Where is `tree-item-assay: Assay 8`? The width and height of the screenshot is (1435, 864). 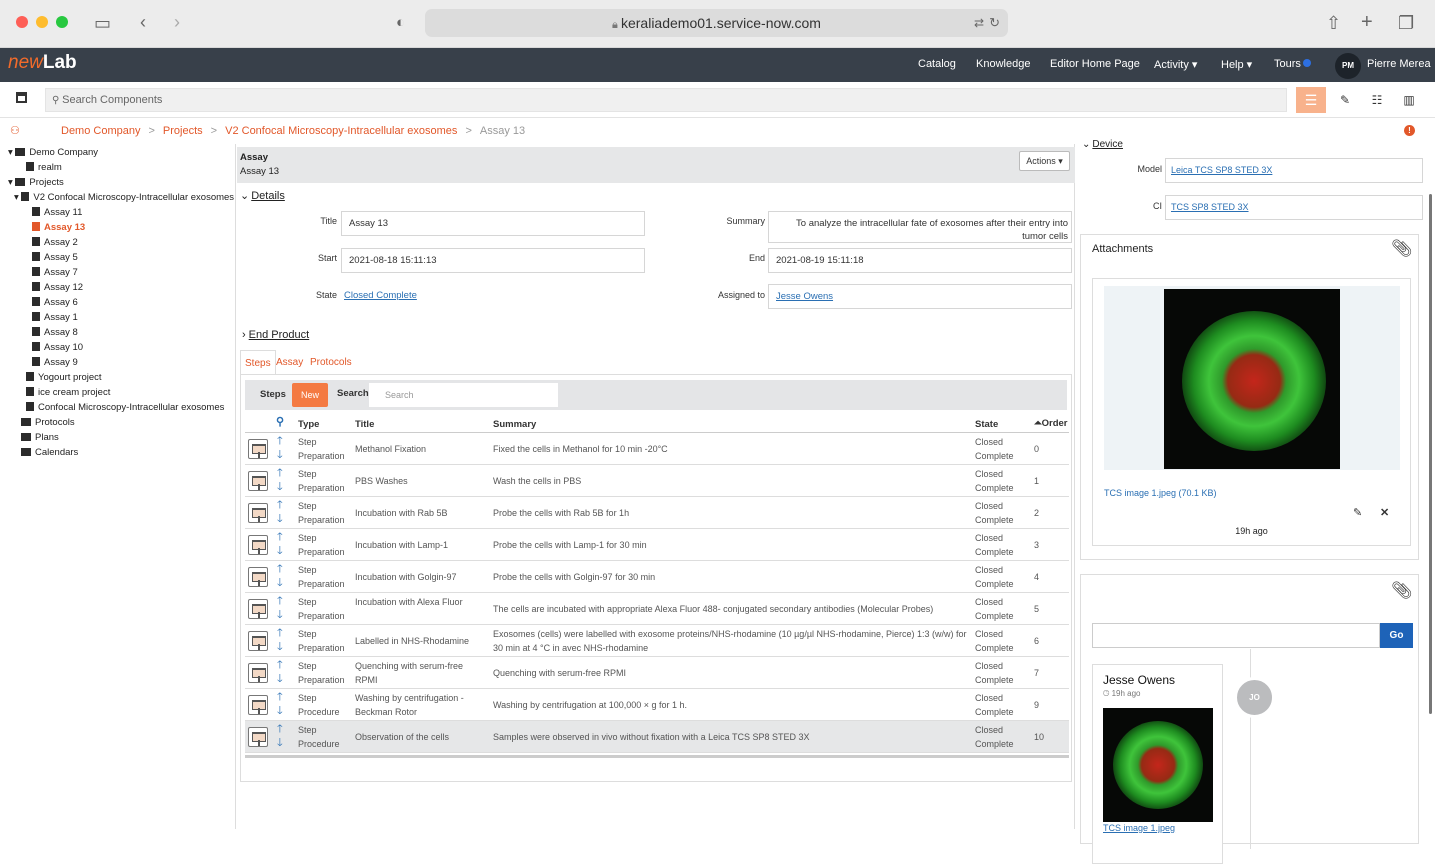 tree-item-assay: Assay 8 is located at coordinates (55, 332).